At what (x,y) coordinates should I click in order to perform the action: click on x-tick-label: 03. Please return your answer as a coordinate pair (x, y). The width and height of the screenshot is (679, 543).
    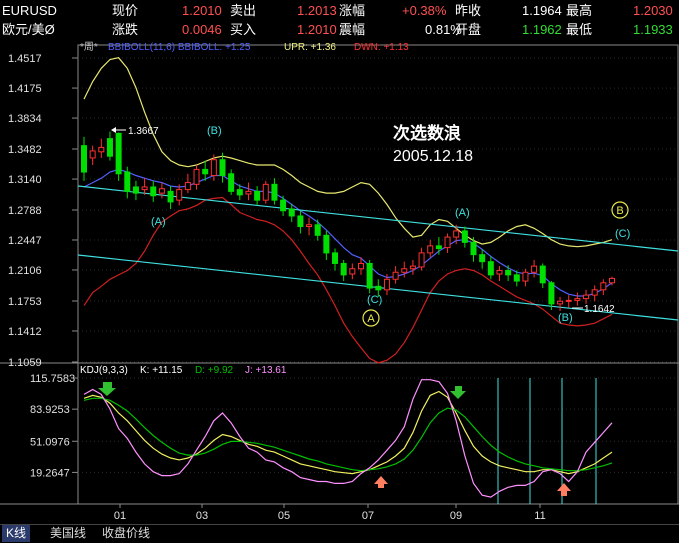
    Looking at the image, I should click on (202, 516).